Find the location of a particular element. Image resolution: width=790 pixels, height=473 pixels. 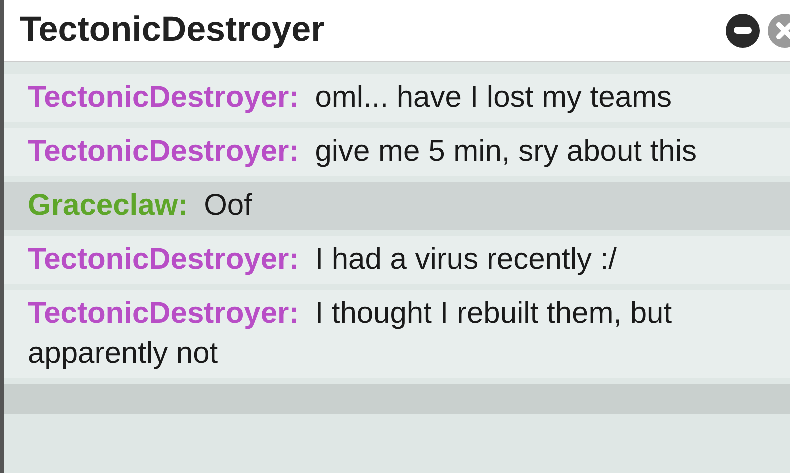

chat-message: TectonicDestroyer: I had a virus recently :/ is located at coordinates (397, 260).